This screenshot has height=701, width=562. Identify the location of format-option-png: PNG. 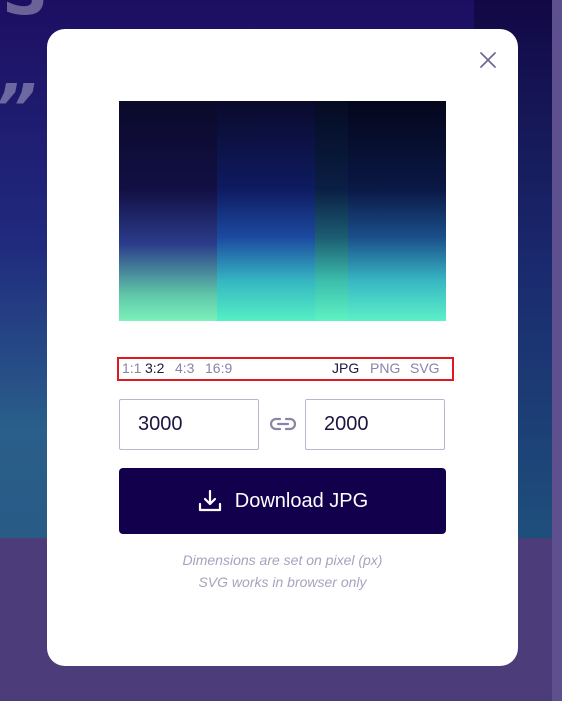
(385, 368).